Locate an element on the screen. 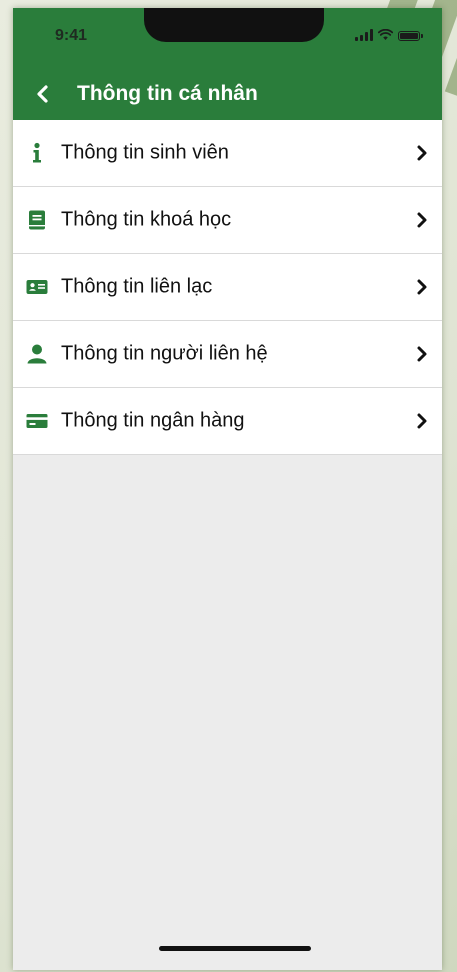 The height and width of the screenshot is (972, 457). wifi-icon is located at coordinates (385, 34).